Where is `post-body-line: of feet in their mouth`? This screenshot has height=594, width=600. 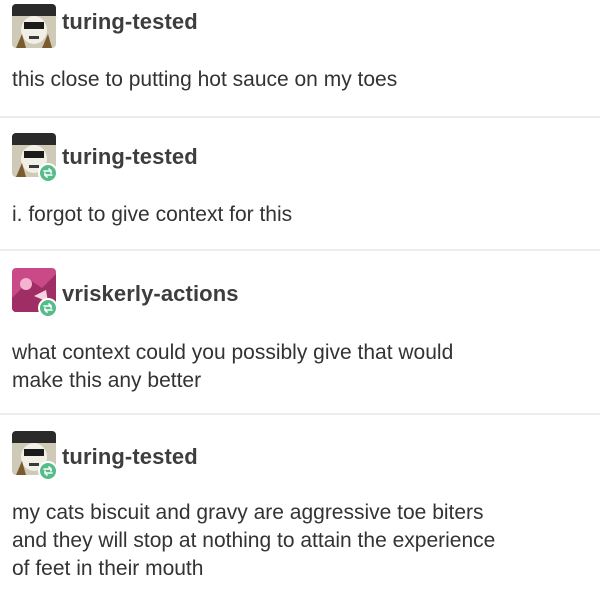
post-body-line: of feet in their mouth is located at coordinates (108, 568).